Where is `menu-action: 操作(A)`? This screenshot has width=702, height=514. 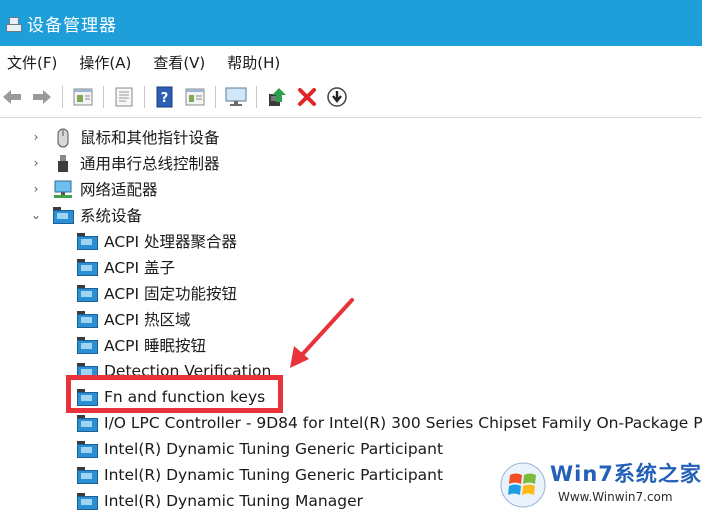
menu-action: 操作(A) is located at coordinates (105, 62).